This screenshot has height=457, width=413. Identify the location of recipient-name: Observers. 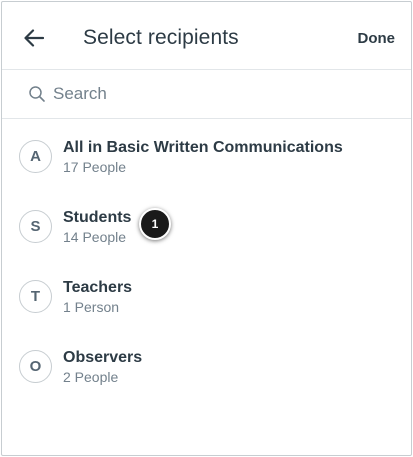
(103, 357).